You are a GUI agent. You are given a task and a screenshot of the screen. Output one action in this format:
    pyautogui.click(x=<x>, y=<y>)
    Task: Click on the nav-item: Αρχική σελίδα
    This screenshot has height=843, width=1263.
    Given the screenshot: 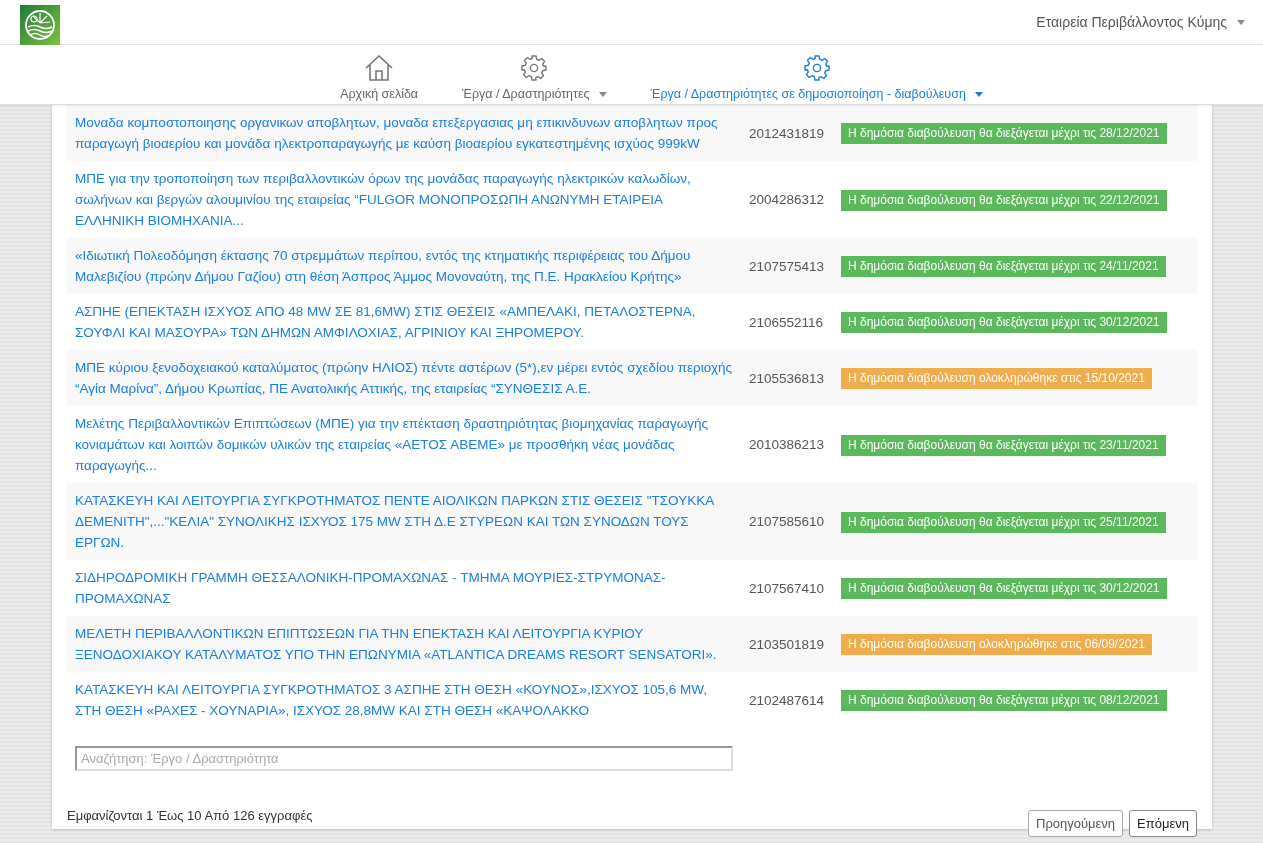 What is the action you would take?
    pyautogui.click(x=379, y=78)
    